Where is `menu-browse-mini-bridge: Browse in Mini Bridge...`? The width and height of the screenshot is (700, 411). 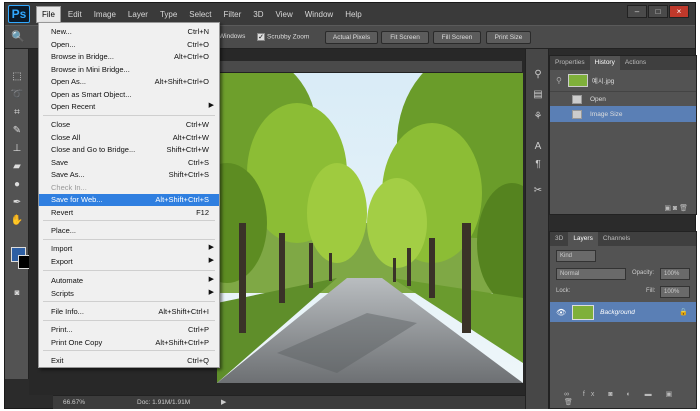 menu-browse-mini-bridge: Browse in Mini Bridge... is located at coordinates (129, 70).